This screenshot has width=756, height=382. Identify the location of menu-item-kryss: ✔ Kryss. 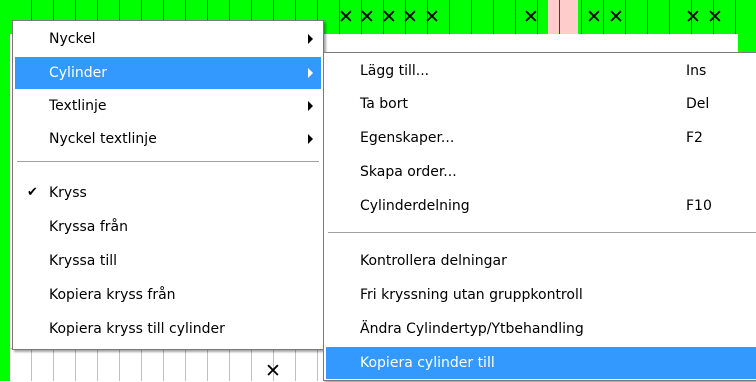
(168, 193).